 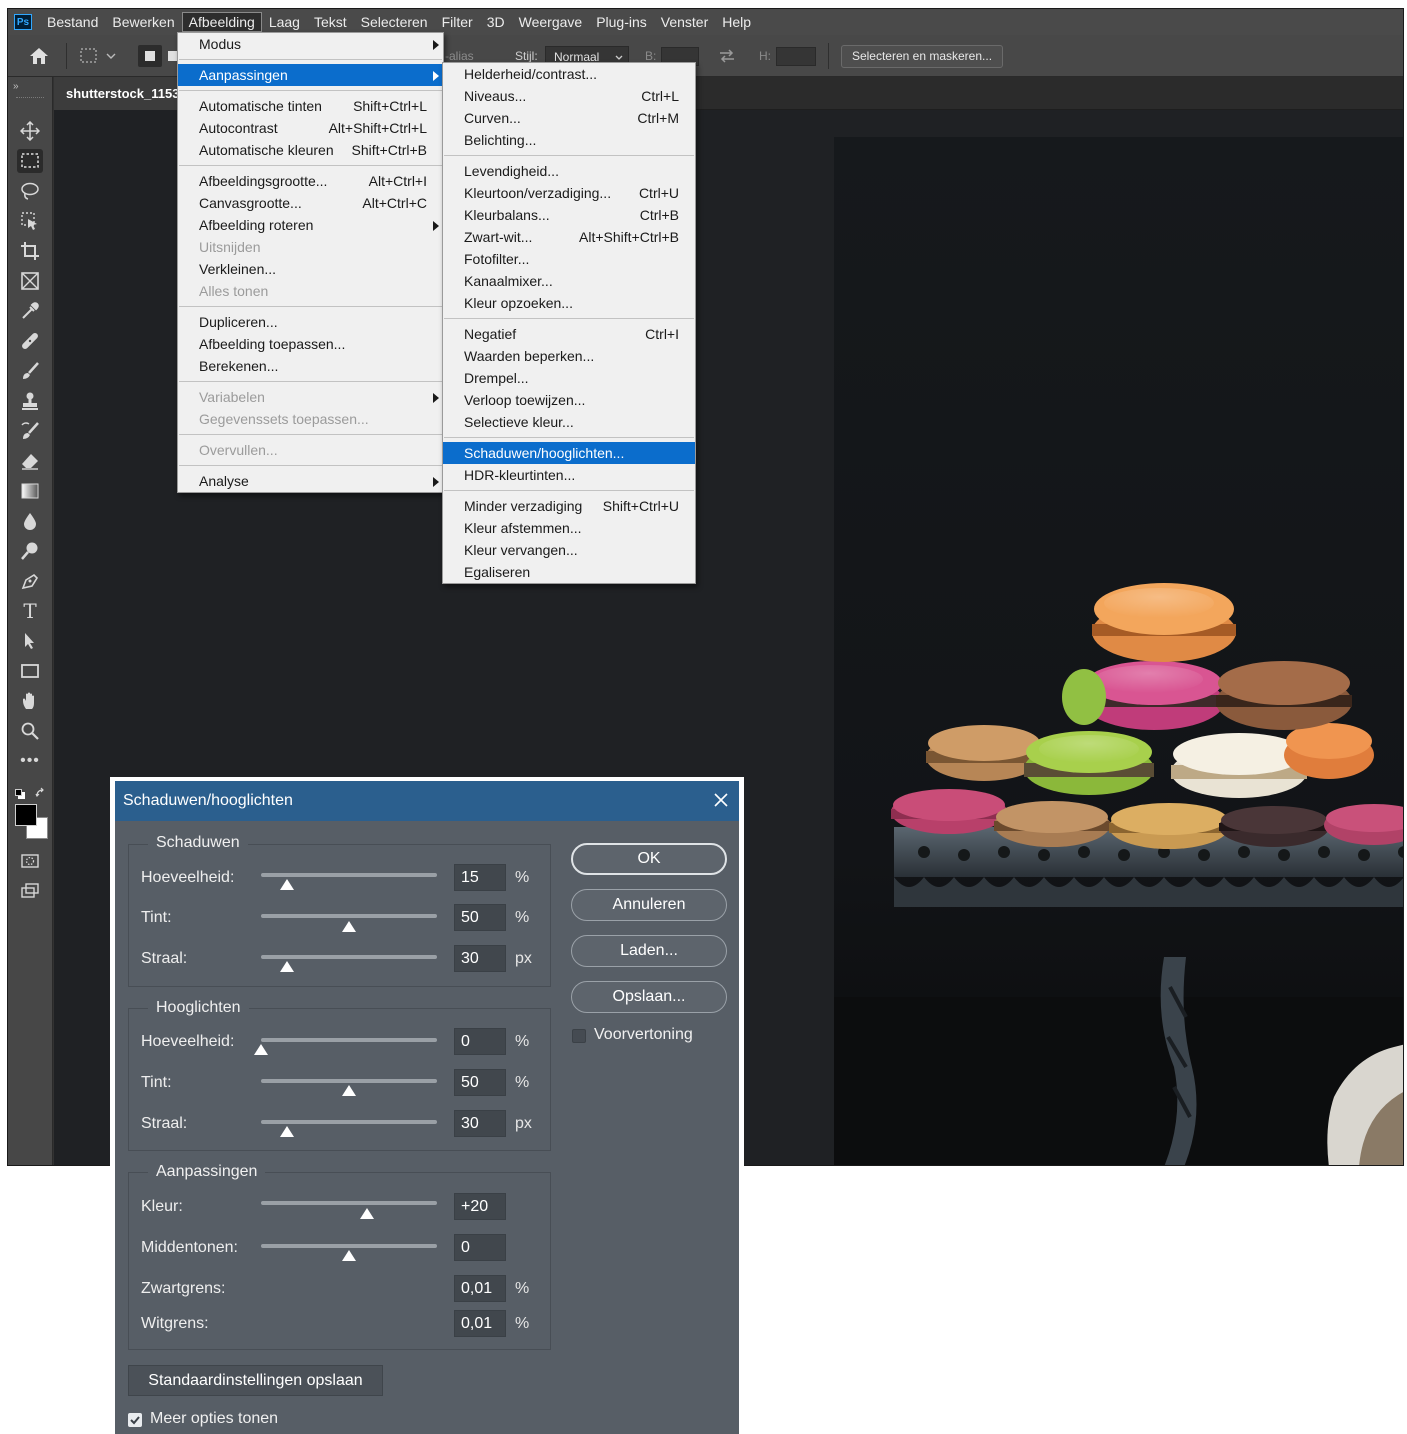 What do you see at coordinates (39, 56) in the screenshot?
I see `home-icon` at bounding box center [39, 56].